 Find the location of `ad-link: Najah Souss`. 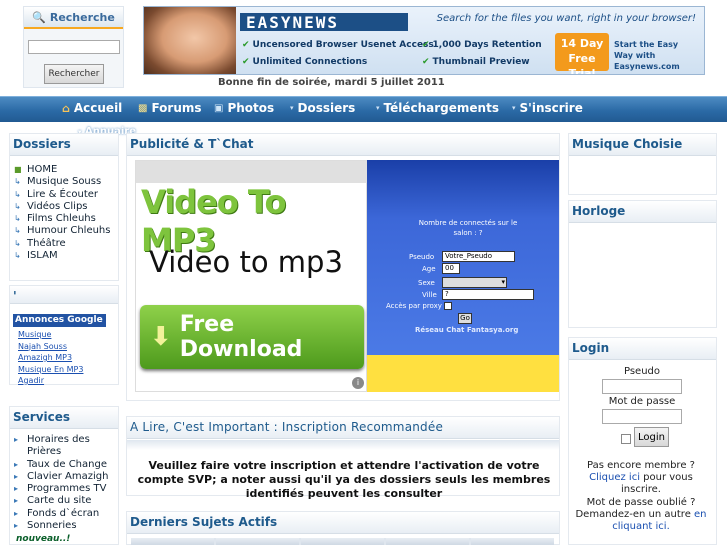

ad-link: Najah Souss is located at coordinates (50, 347).